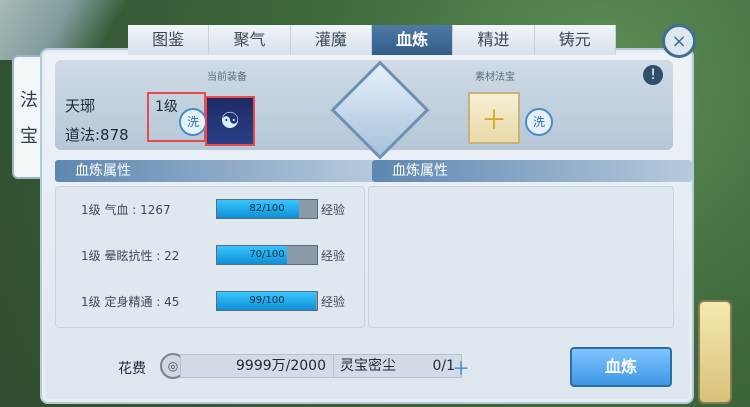  I want to click on exp-text: 82/100, so click(267, 208).